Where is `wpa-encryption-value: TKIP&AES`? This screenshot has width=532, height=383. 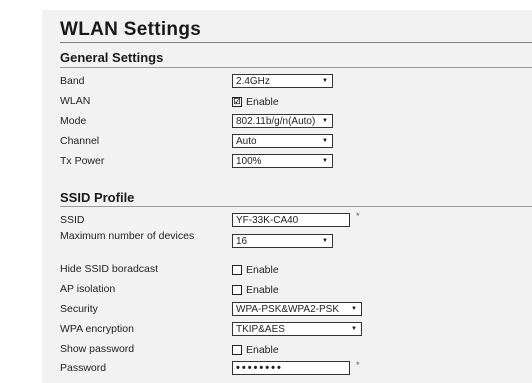 wpa-encryption-value: TKIP&AES is located at coordinates (260, 329).